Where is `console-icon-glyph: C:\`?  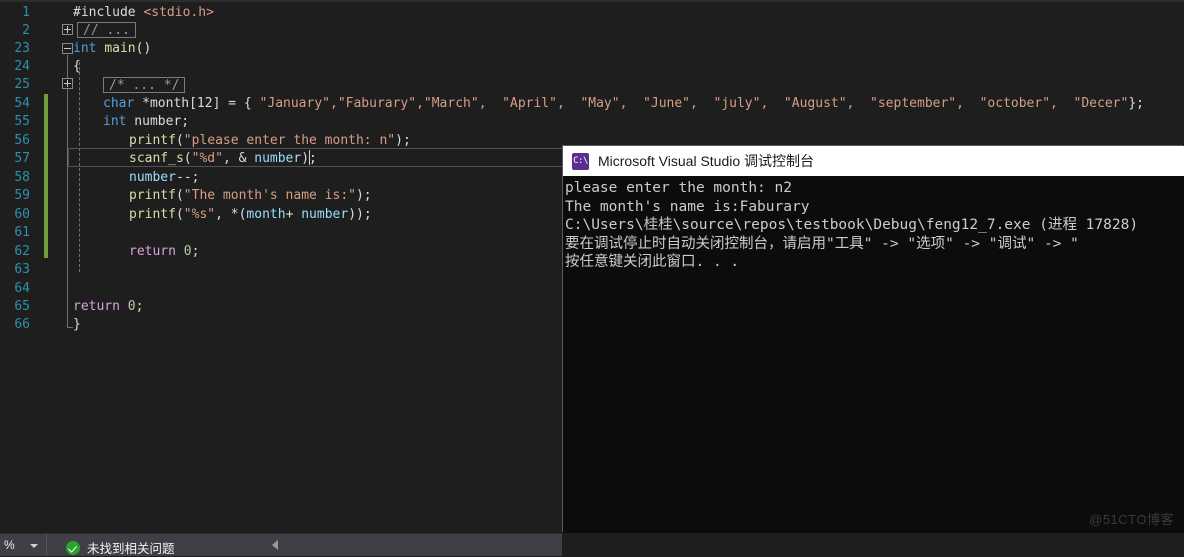
console-icon-glyph: C:\ is located at coordinates (580, 160).